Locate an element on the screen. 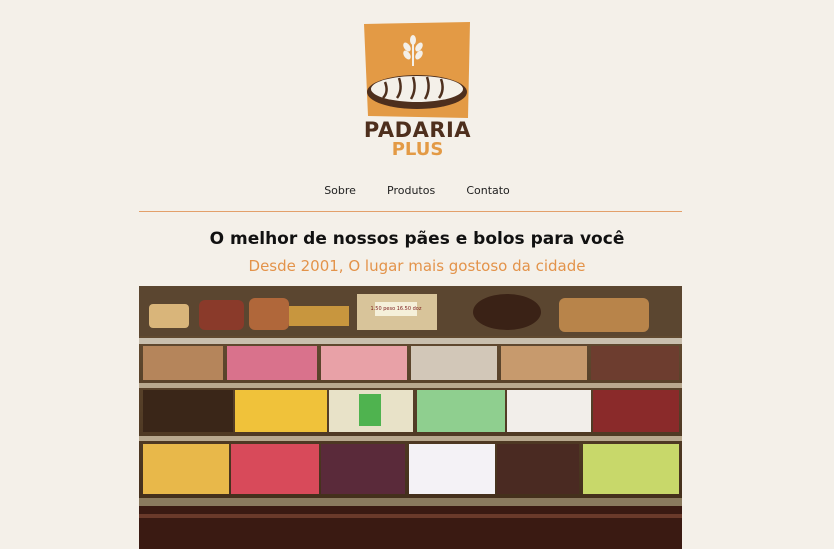  nav-link-contato: Contato is located at coordinates (487, 190).